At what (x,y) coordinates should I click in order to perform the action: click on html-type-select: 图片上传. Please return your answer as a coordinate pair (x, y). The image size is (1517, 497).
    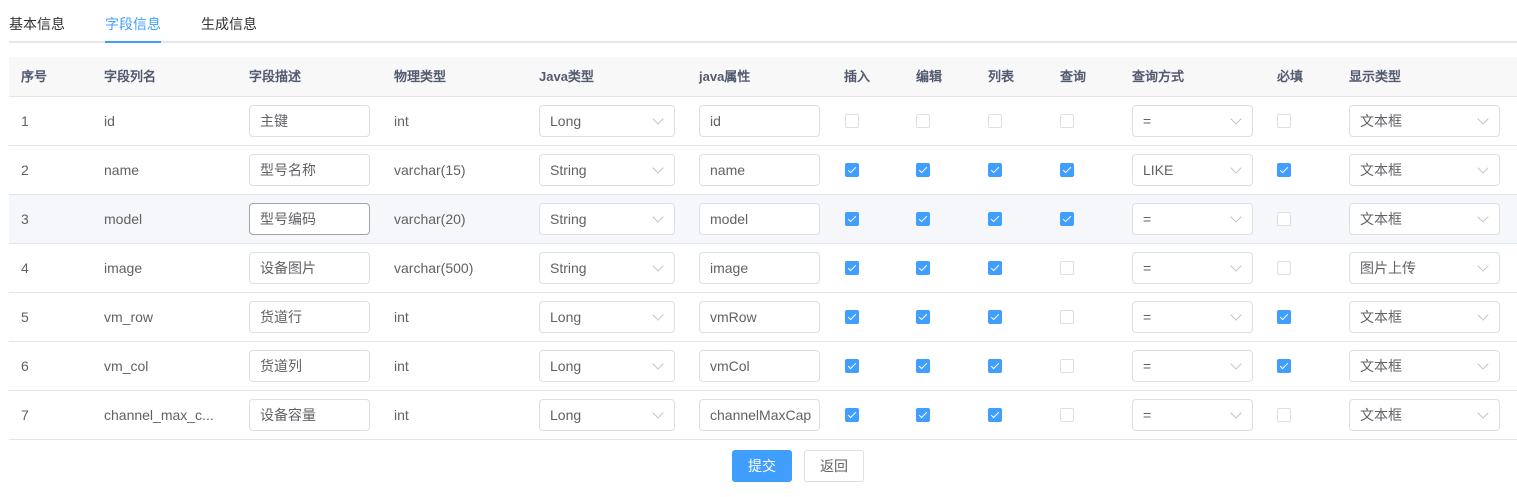
    Looking at the image, I should click on (1424, 268).